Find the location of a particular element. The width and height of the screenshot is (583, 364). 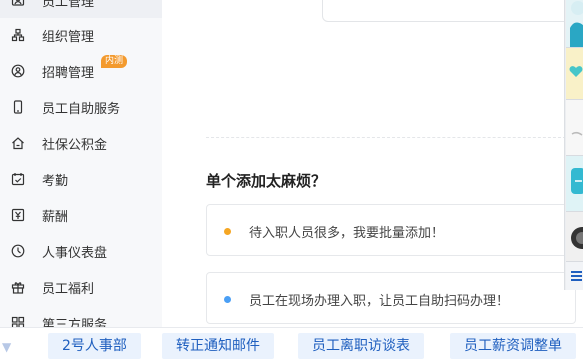

self-scan-option: 员工在现场办理入职，让员工自助扫码办理！ is located at coordinates (391, 298).